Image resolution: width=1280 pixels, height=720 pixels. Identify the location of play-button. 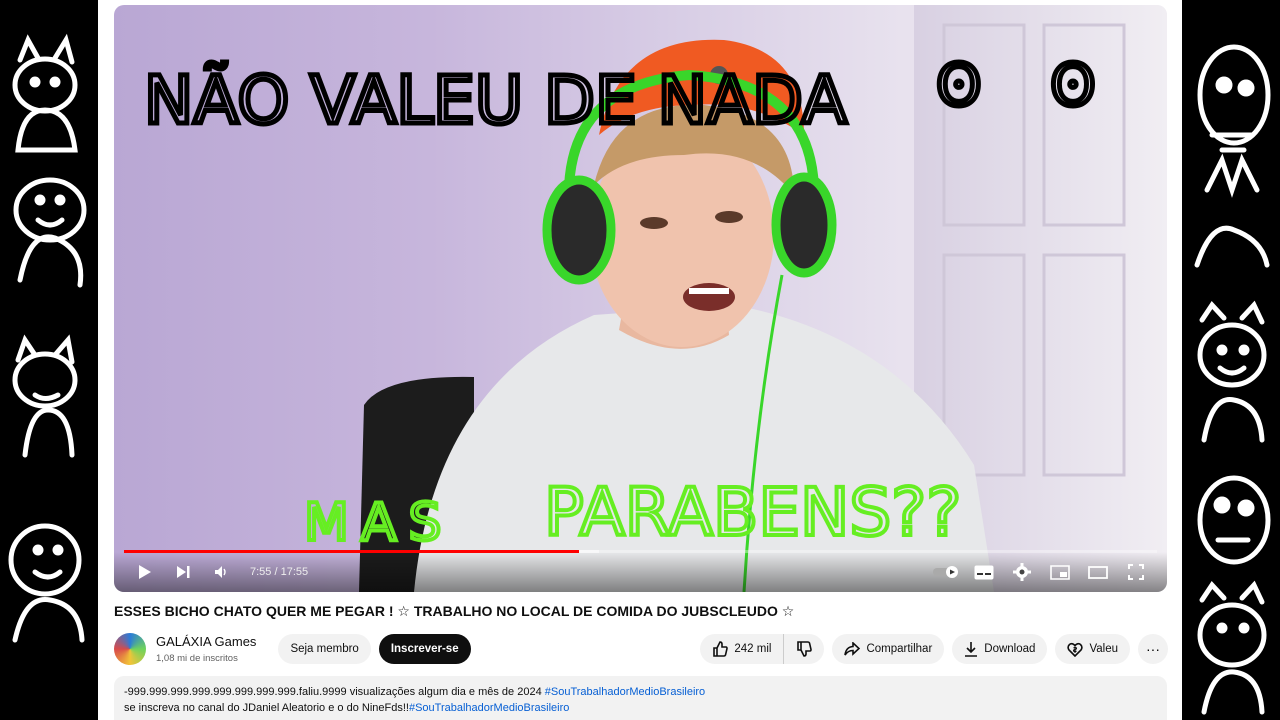
(145, 572).